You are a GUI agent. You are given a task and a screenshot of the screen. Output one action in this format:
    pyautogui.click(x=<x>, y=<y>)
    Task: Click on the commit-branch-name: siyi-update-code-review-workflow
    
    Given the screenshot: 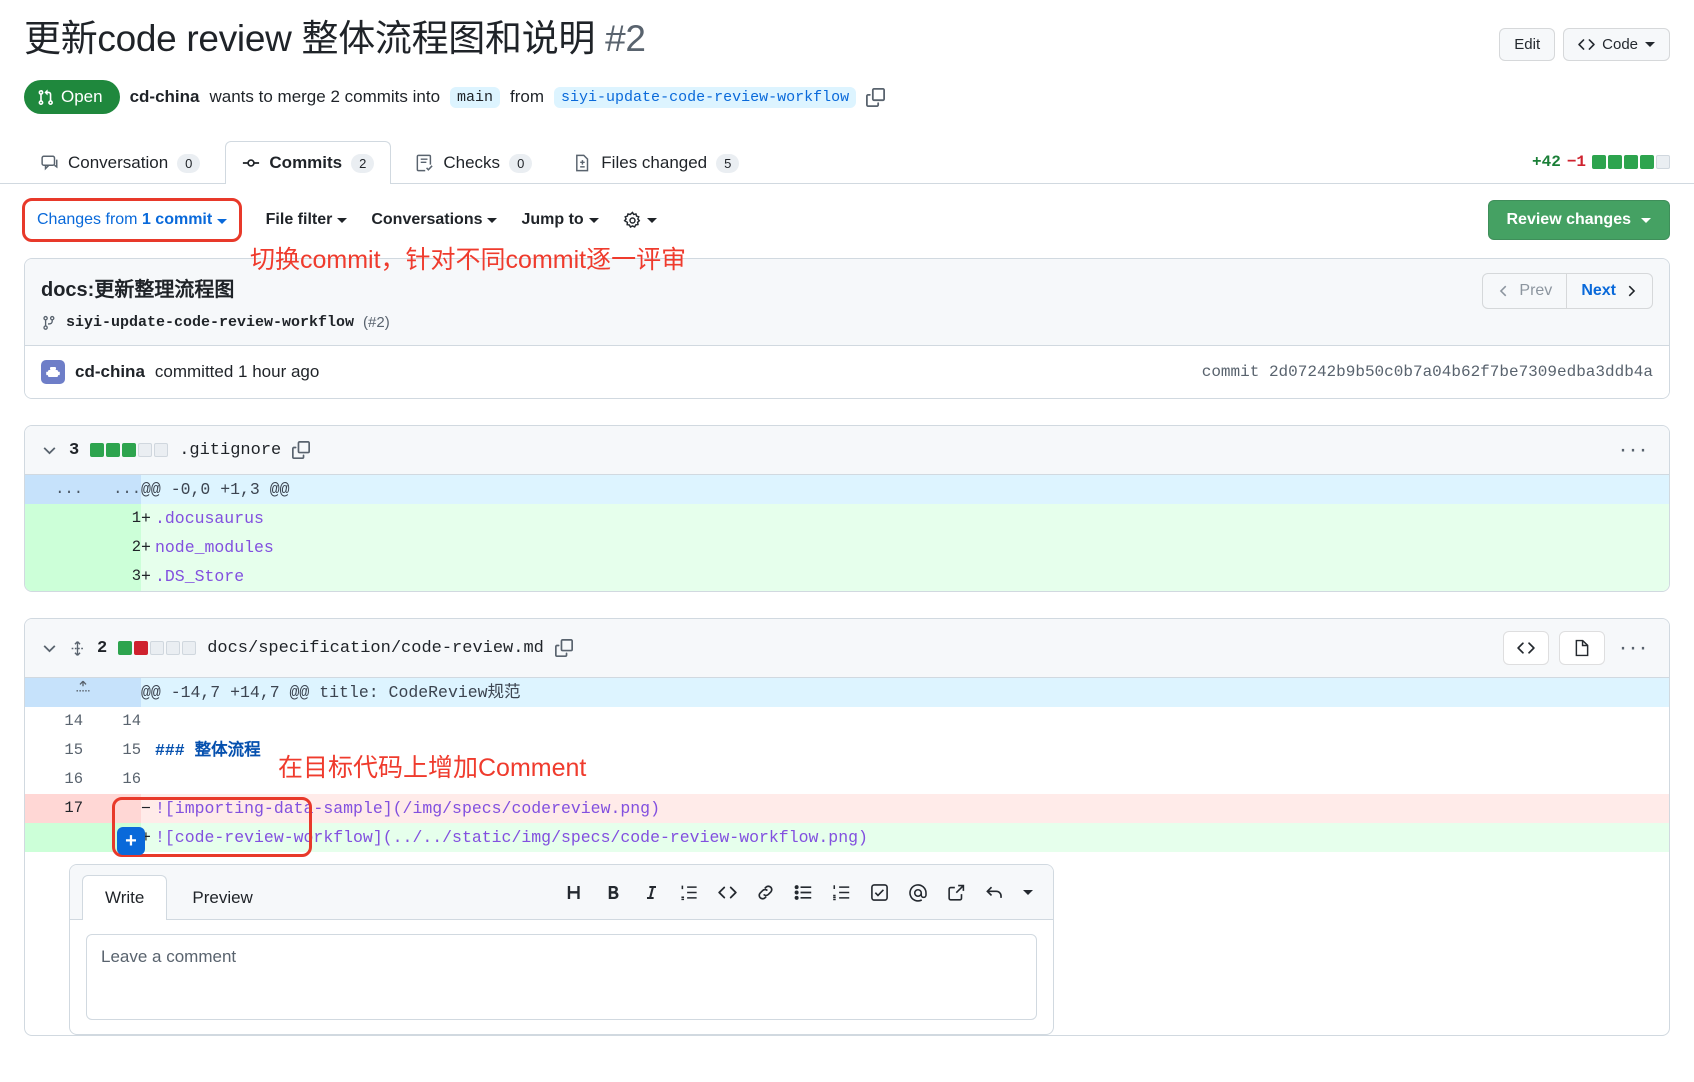 What is the action you would take?
    pyautogui.click(x=210, y=322)
    